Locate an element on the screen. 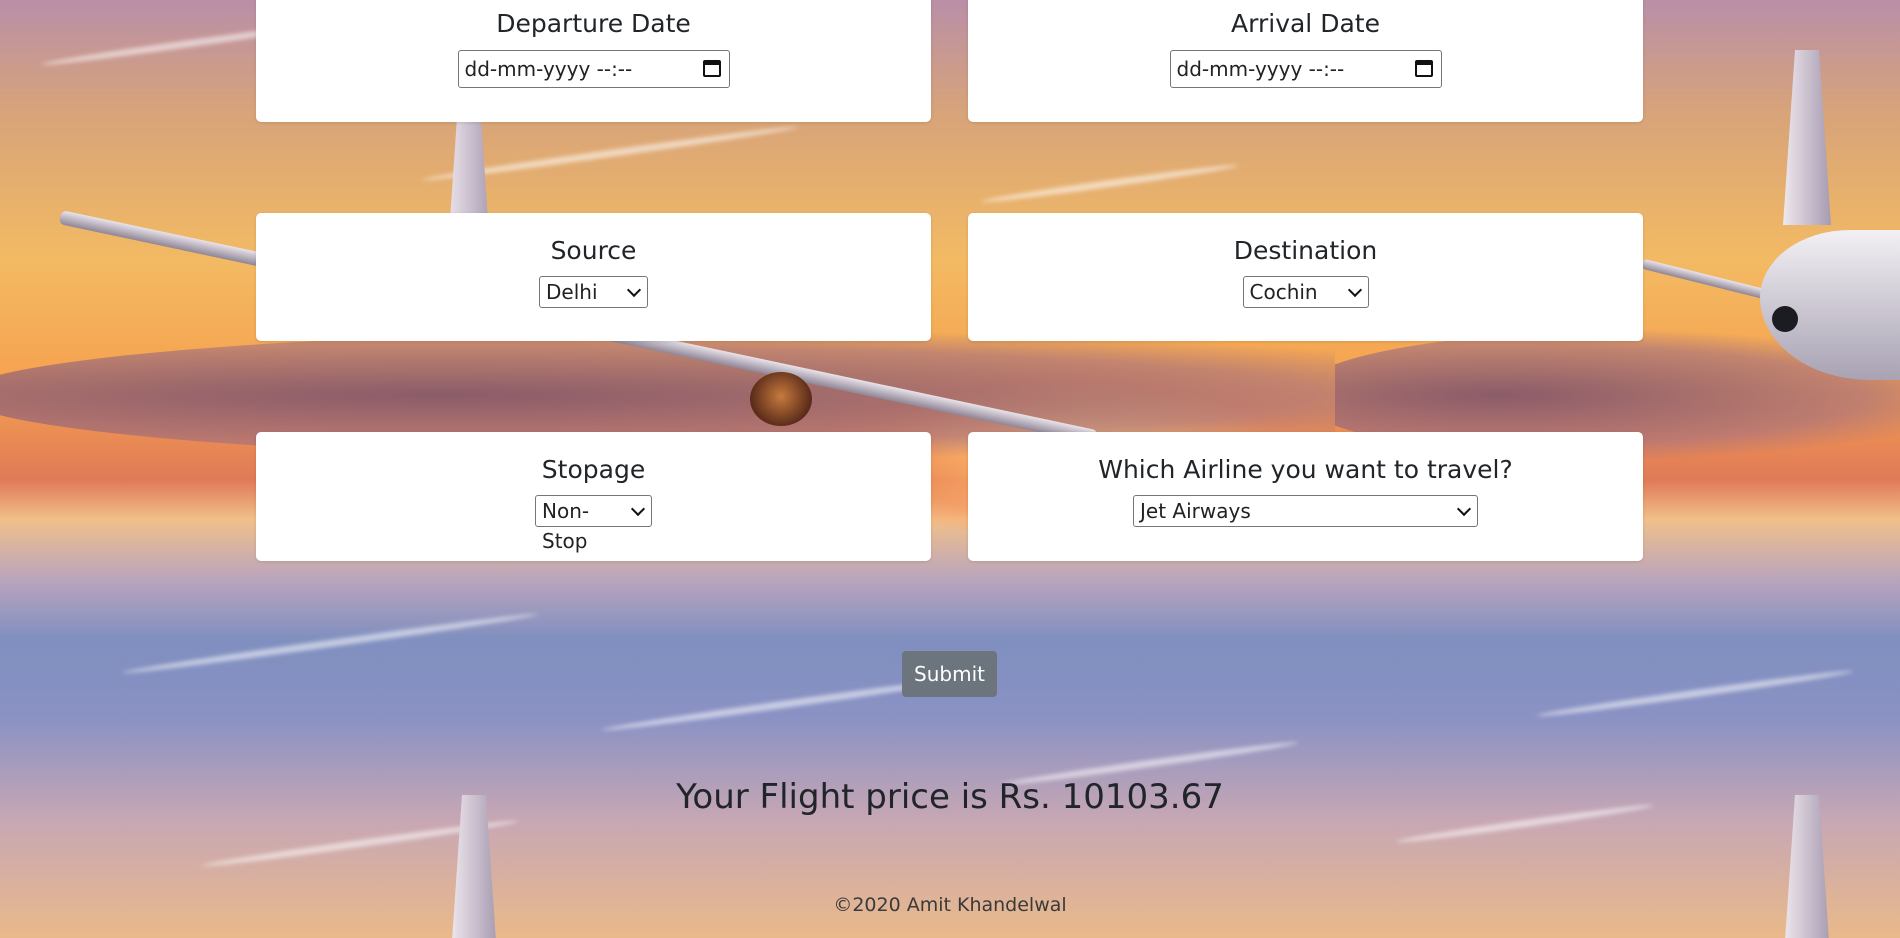 This screenshot has height=938, width=1900. flight-price-result: Your Flight price is Rs. 10103.67 is located at coordinates (950, 797).